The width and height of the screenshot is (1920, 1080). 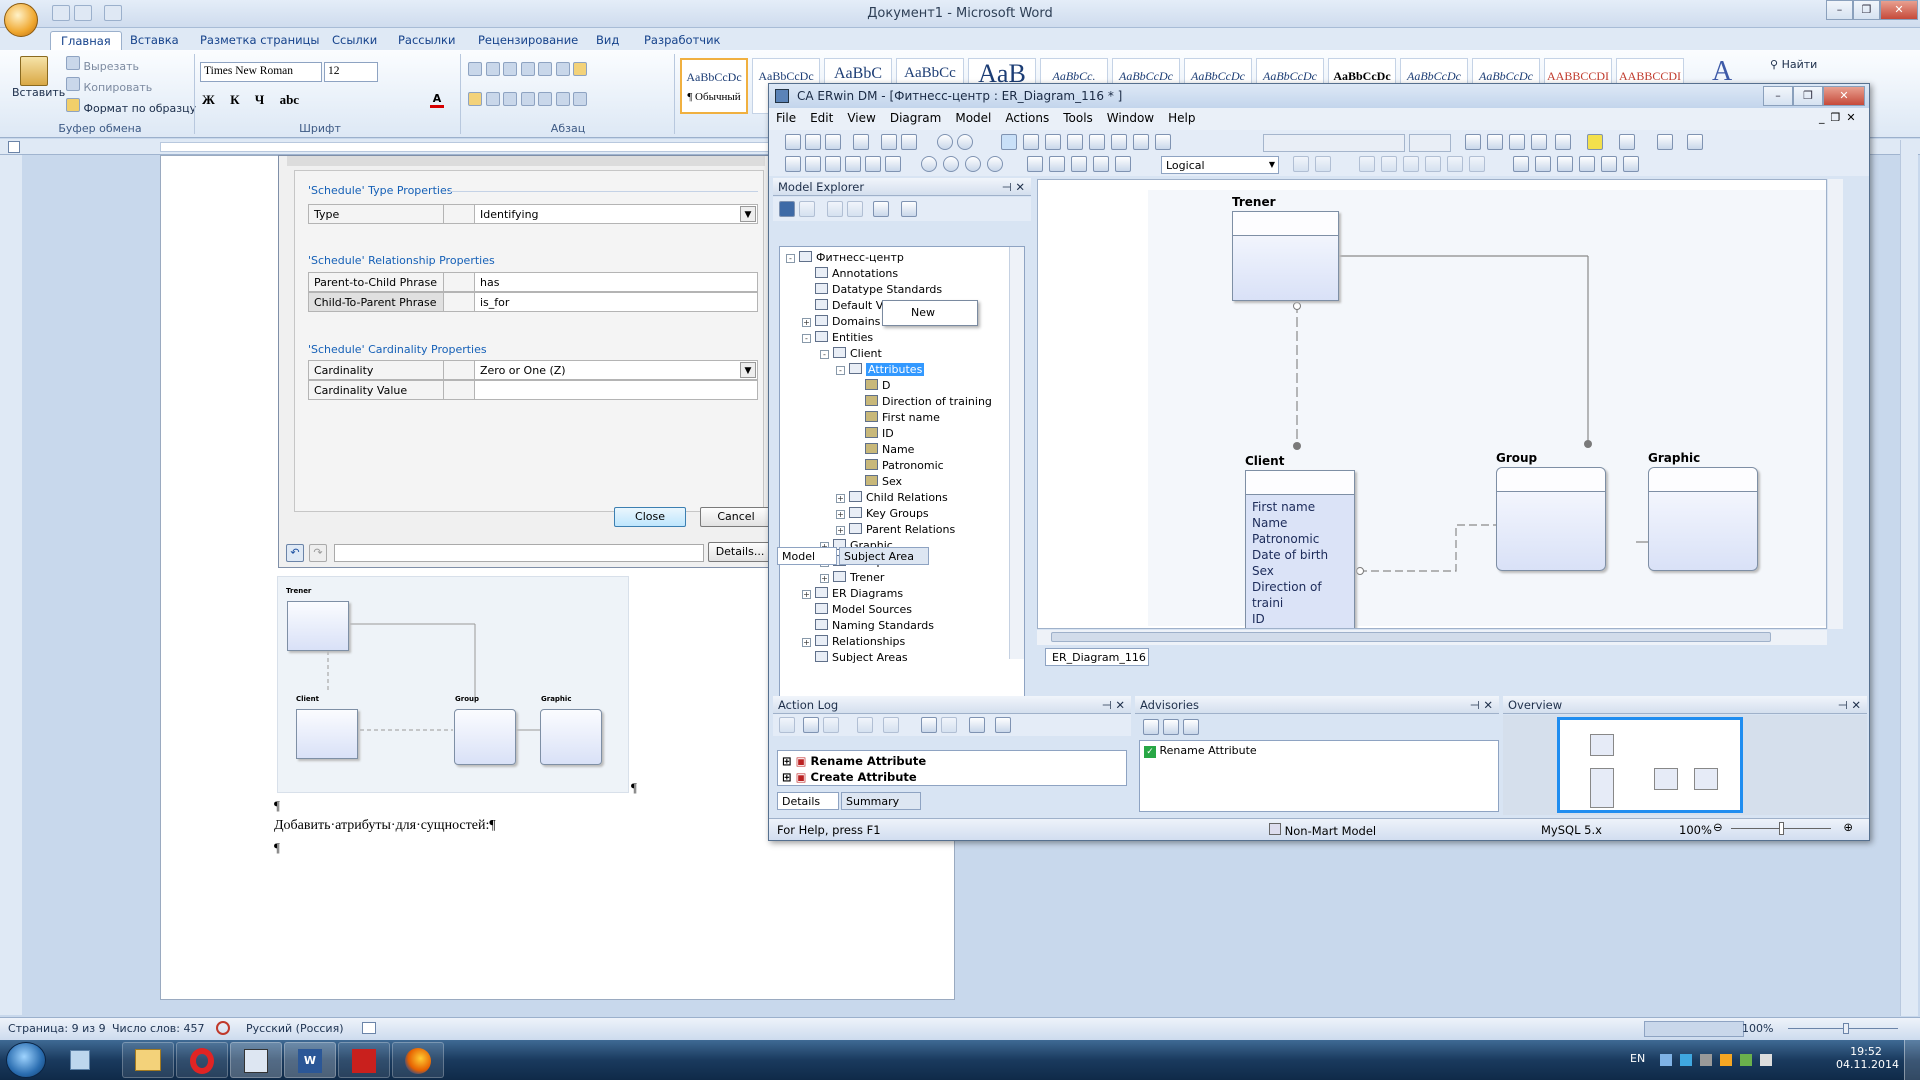 What do you see at coordinates (1848, 827) in the screenshot?
I see `zoom-in-icon: ⊕` at bounding box center [1848, 827].